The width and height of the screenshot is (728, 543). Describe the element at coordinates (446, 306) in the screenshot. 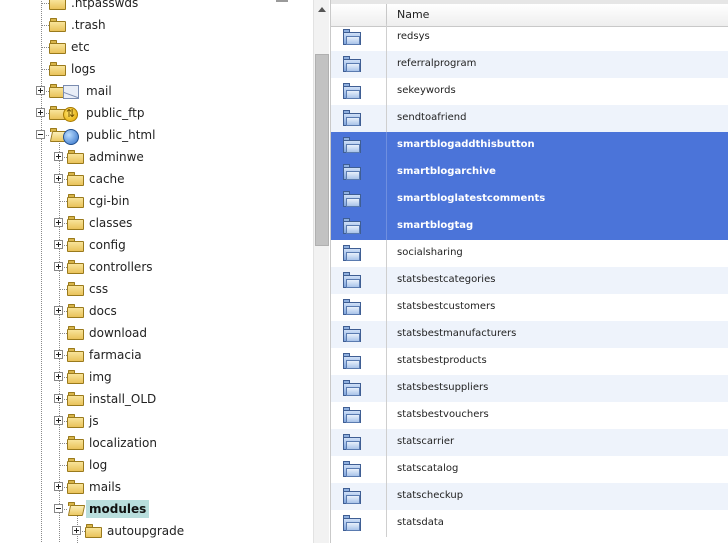

I see `file-name: statsbestcustomers` at that location.